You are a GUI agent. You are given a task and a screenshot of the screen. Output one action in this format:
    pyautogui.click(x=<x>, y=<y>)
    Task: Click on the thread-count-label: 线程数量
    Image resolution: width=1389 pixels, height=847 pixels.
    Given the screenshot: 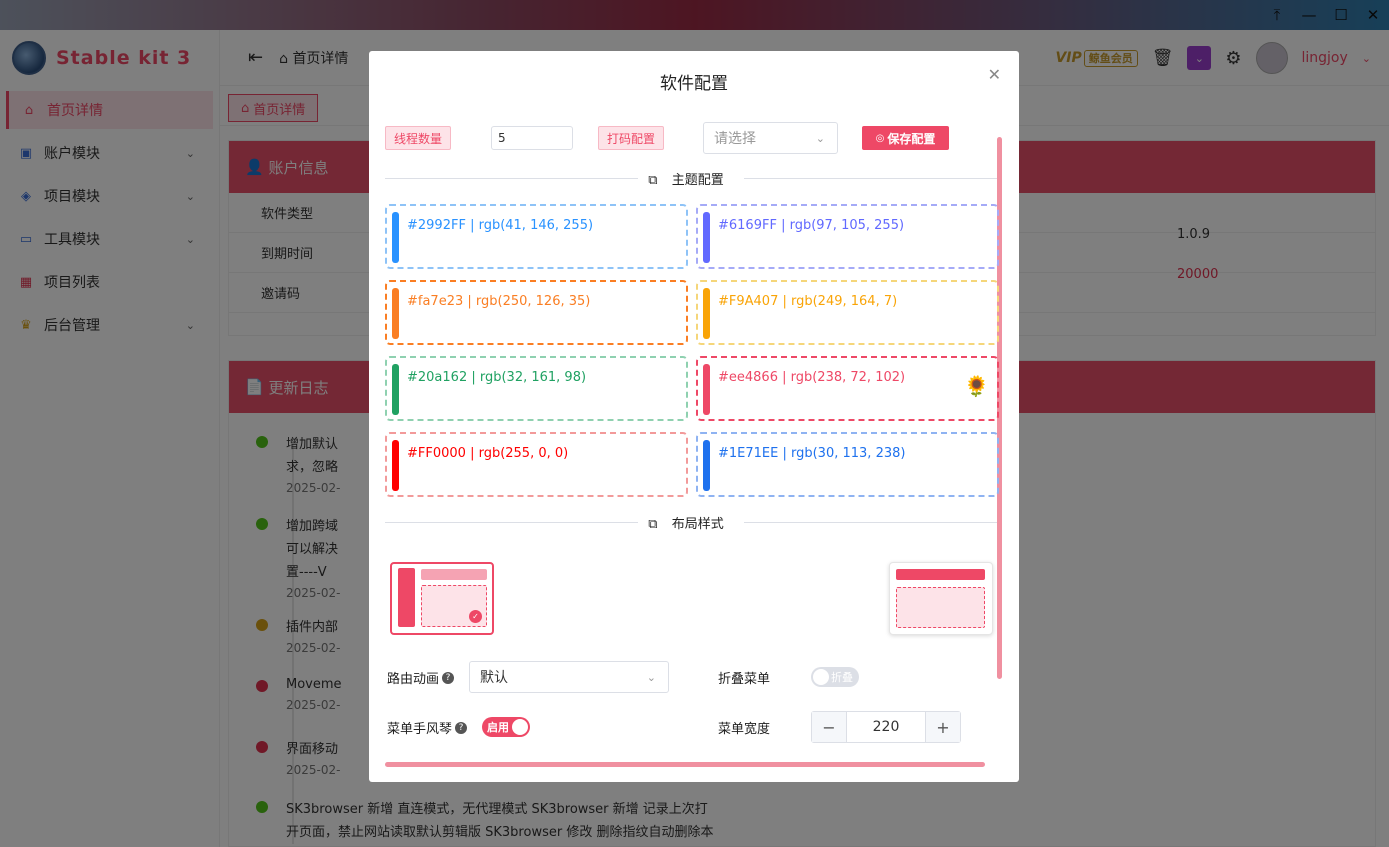 What is the action you would take?
    pyautogui.click(x=418, y=138)
    